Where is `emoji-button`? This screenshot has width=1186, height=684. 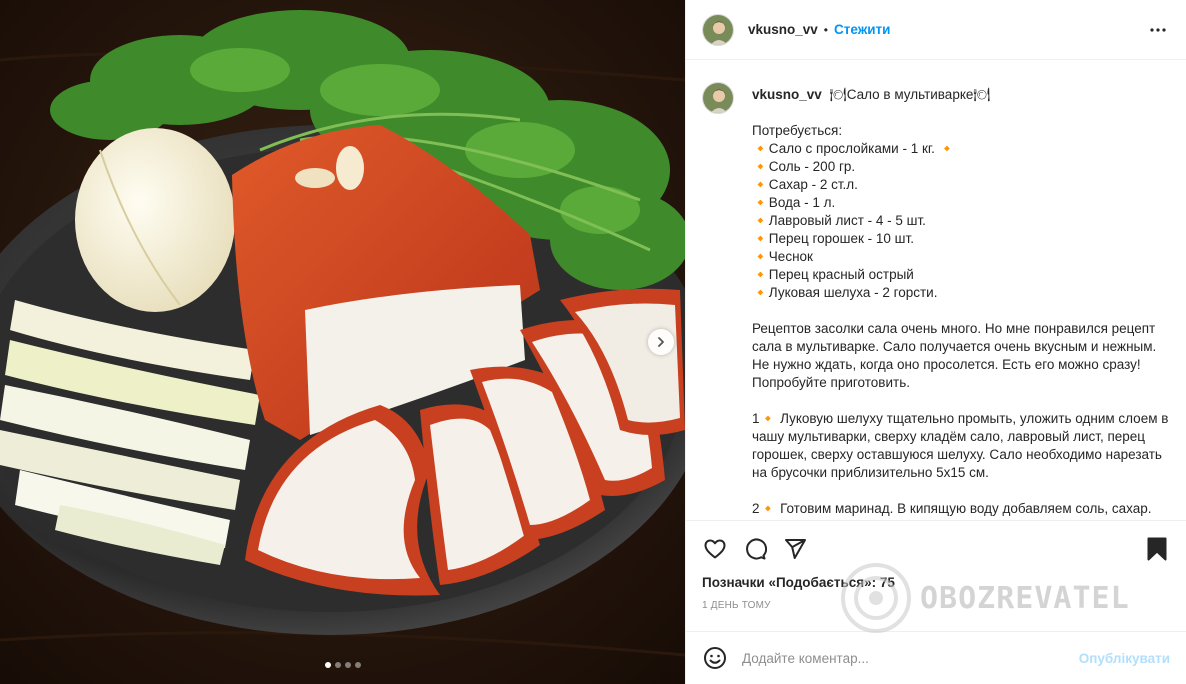 emoji-button is located at coordinates (715, 658).